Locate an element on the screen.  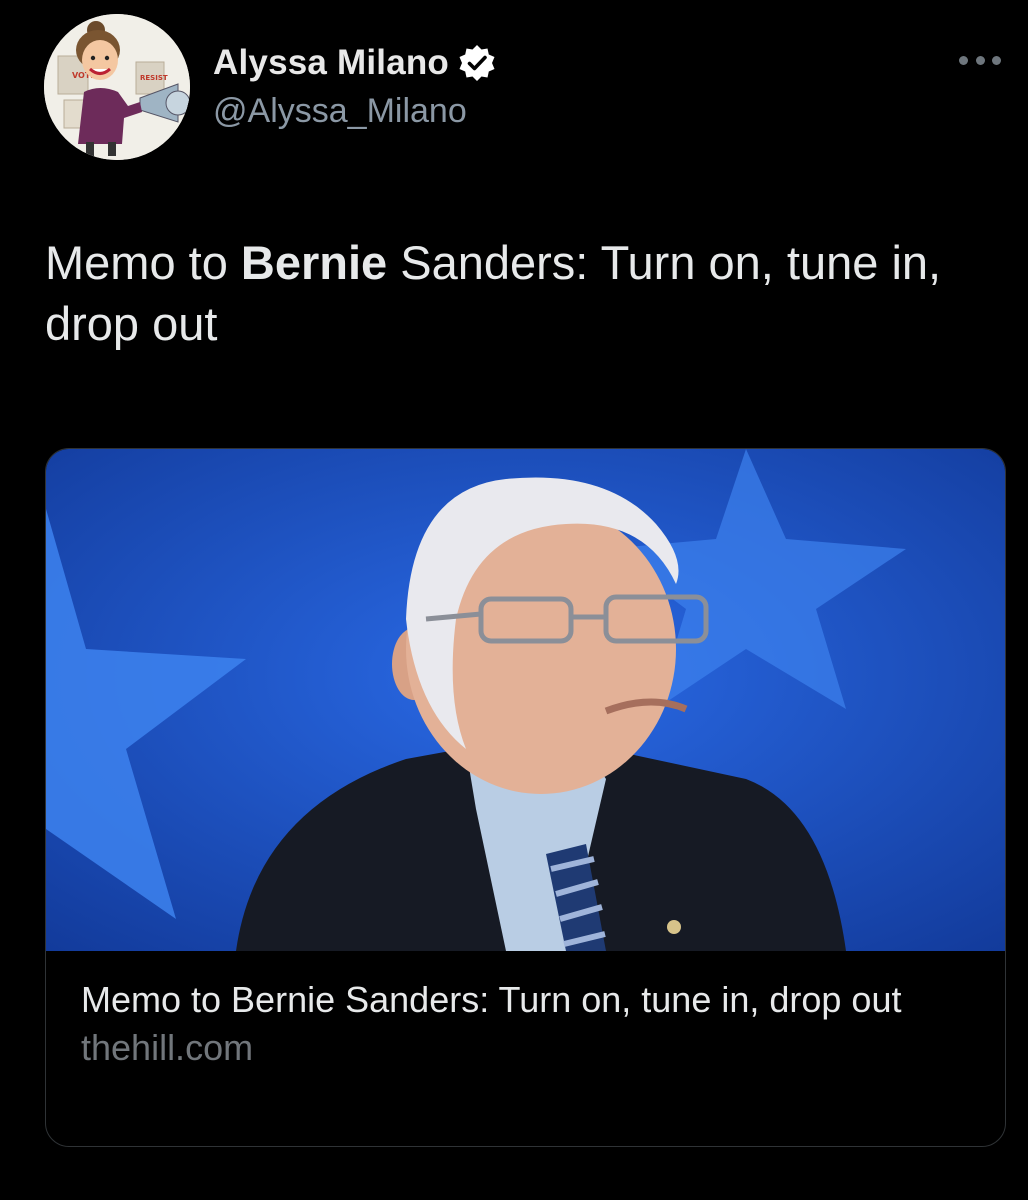
tweet-text-part: Memo to is located at coordinates (143, 262).